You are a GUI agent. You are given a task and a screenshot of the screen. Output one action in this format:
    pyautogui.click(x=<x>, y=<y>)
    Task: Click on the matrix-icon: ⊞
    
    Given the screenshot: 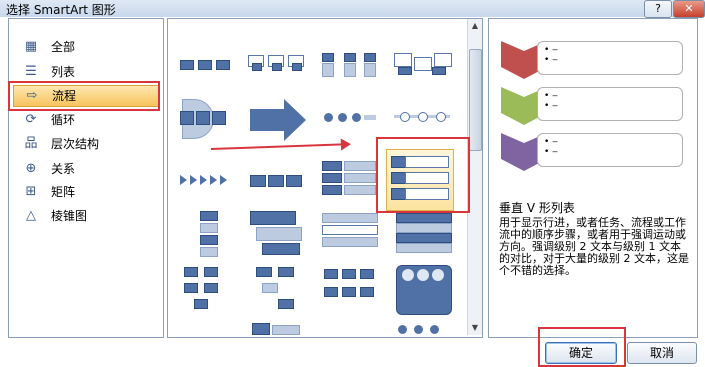 What is the action you would take?
    pyautogui.click(x=31, y=191)
    